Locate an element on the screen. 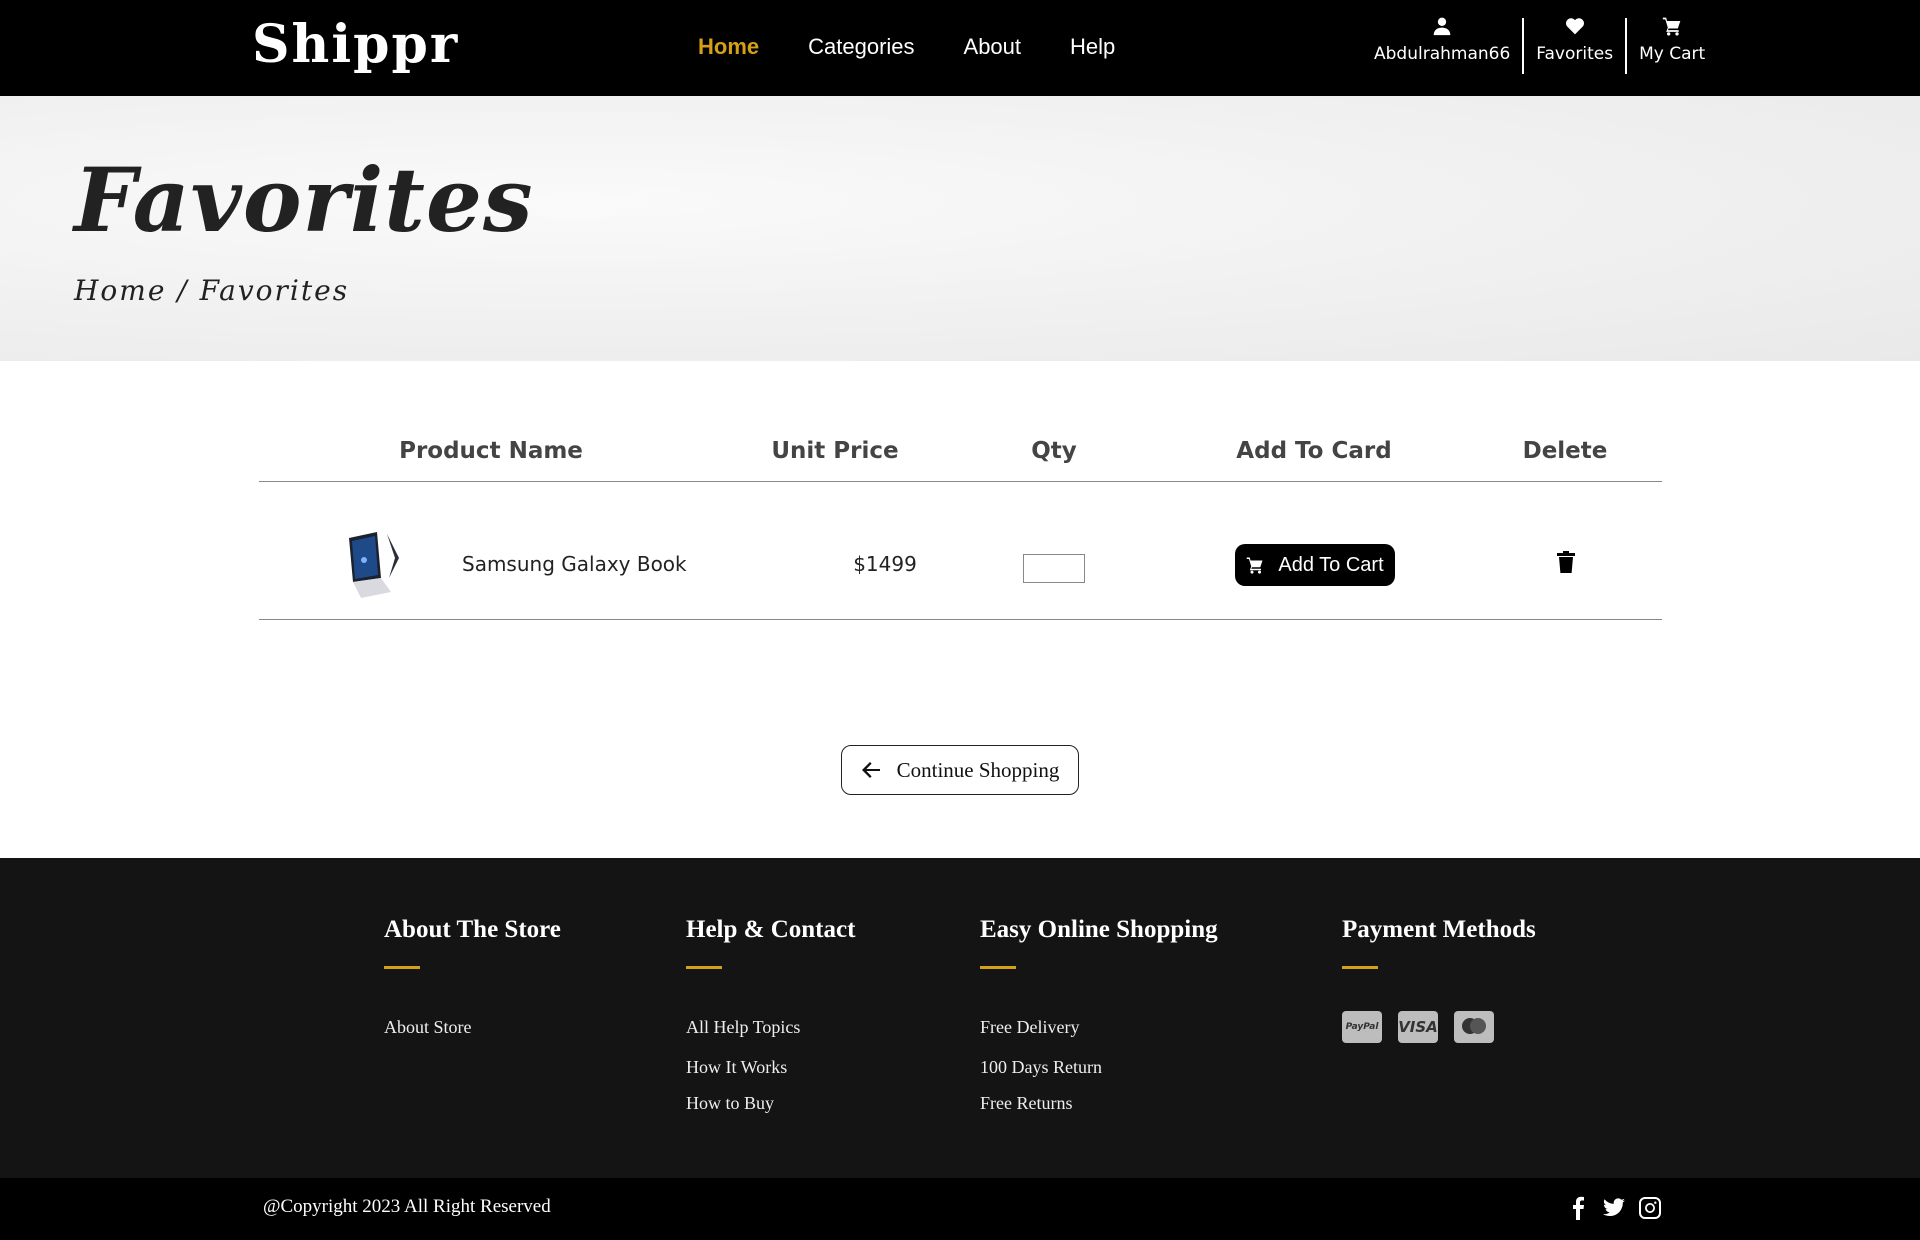 This screenshot has height=1240, width=1920. add-to-cart-label: Add To Cart is located at coordinates (1331, 564).